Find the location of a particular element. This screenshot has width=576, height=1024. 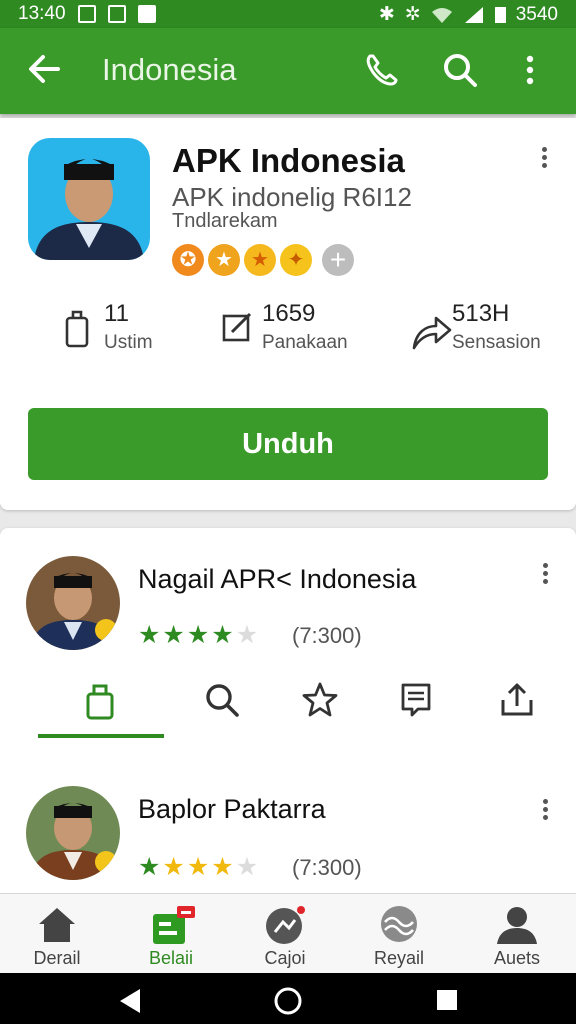

games-icon is located at coordinates (285, 925).